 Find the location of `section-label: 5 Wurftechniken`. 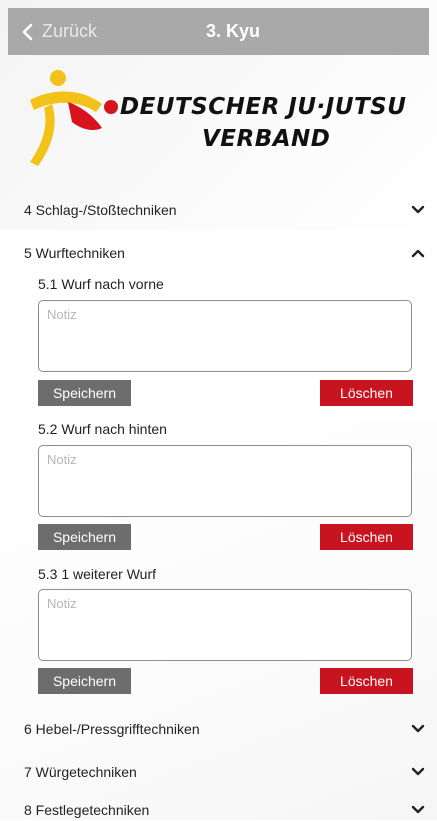

section-label: 5 Wurftechniken is located at coordinates (74, 253).